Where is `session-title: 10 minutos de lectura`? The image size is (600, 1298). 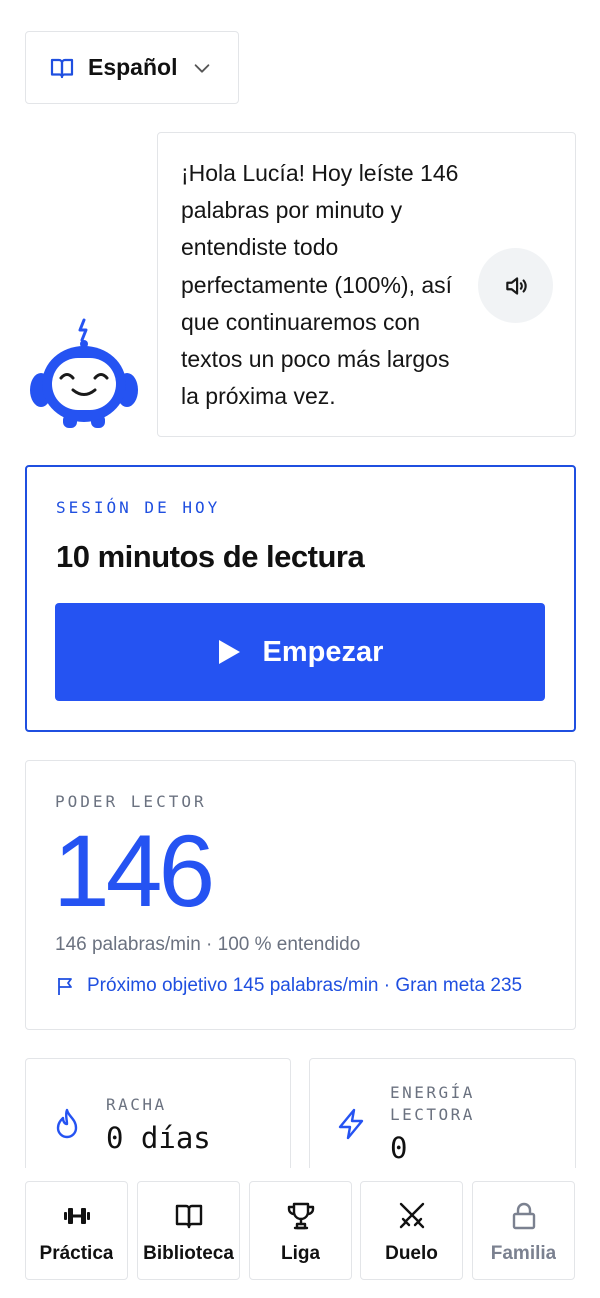 session-title: 10 minutos de lectura is located at coordinates (210, 556).